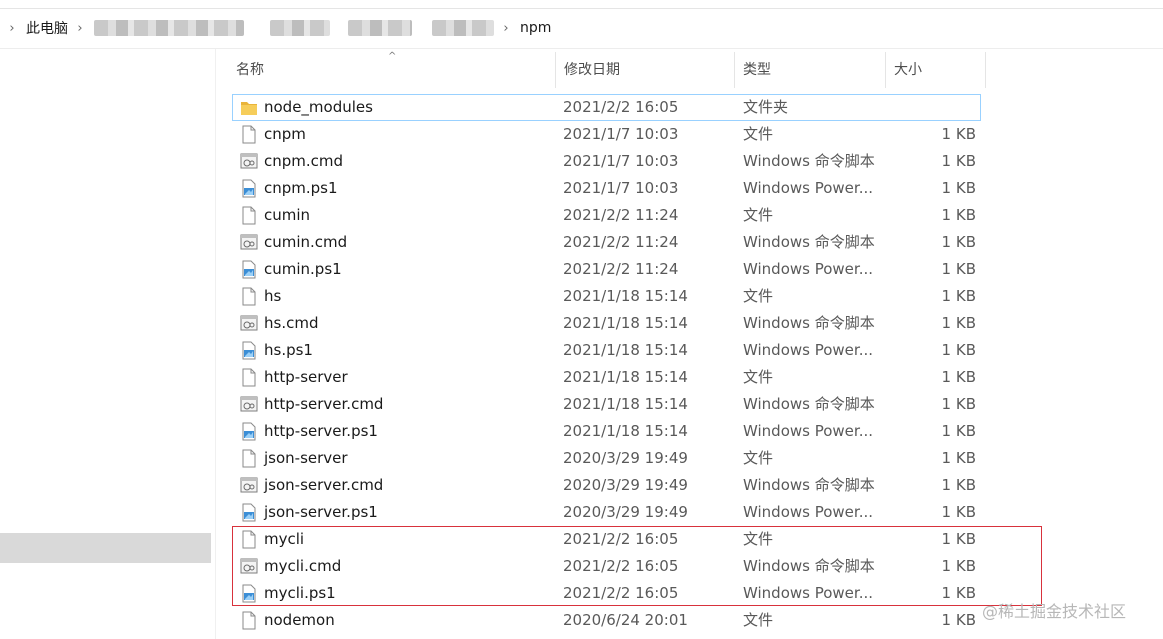 The image size is (1163, 639). I want to click on highlight-annotation-box, so click(637, 566).